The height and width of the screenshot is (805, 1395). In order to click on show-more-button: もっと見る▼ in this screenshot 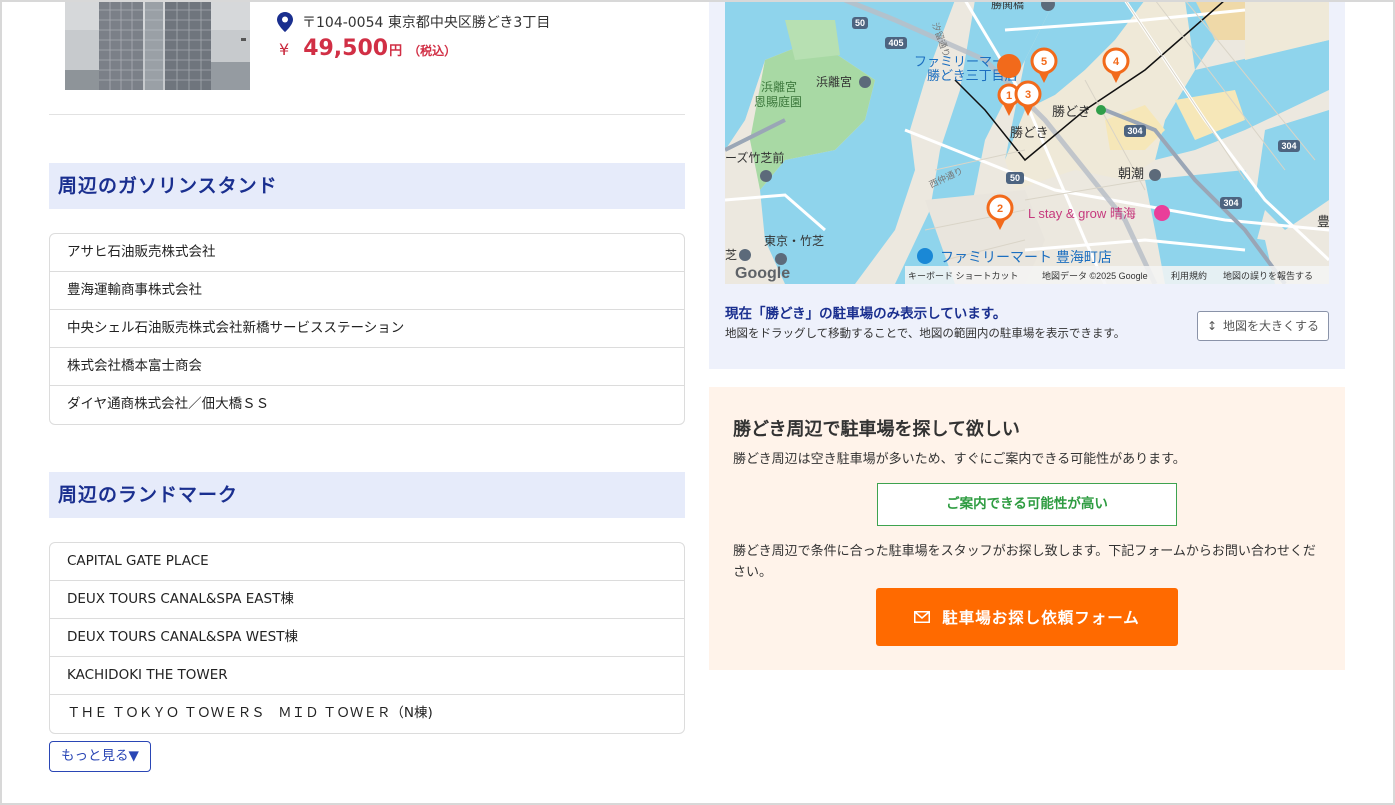, I will do `click(100, 756)`.